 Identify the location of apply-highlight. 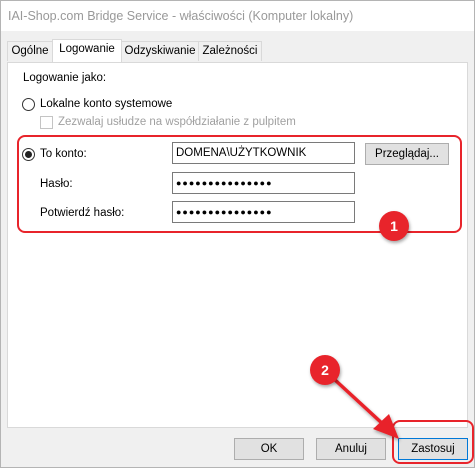
(433, 442).